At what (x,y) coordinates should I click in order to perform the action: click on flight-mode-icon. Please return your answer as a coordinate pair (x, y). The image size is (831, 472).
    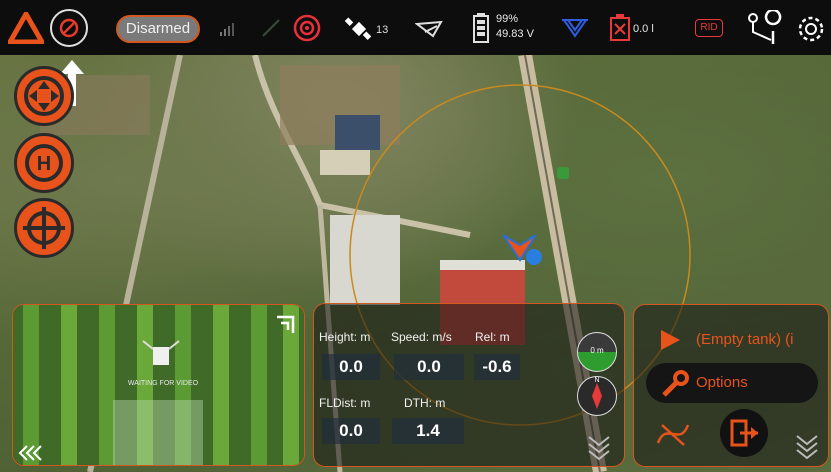
    Looking at the image, I should click on (430, 29).